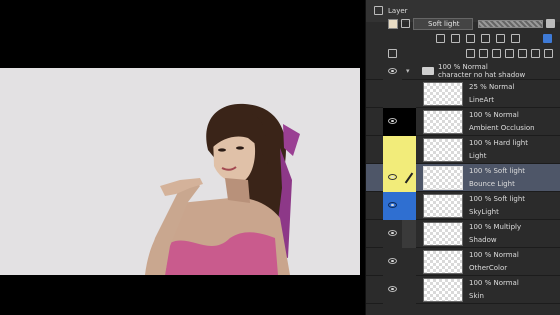  Describe the element at coordinates (535, 53) in the screenshot. I see `mask-add-icon` at that location.